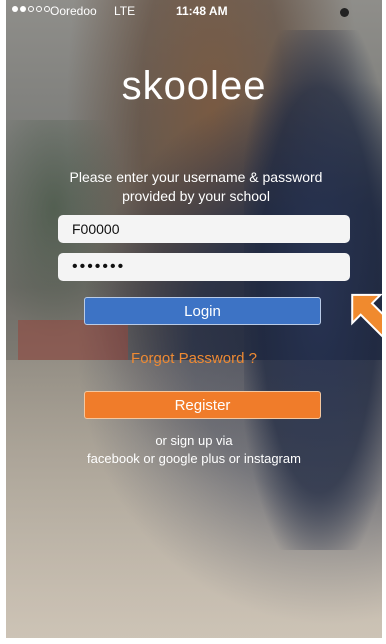 The height and width of the screenshot is (644, 386). I want to click on app-logo: skoolee, so click(194, 86).